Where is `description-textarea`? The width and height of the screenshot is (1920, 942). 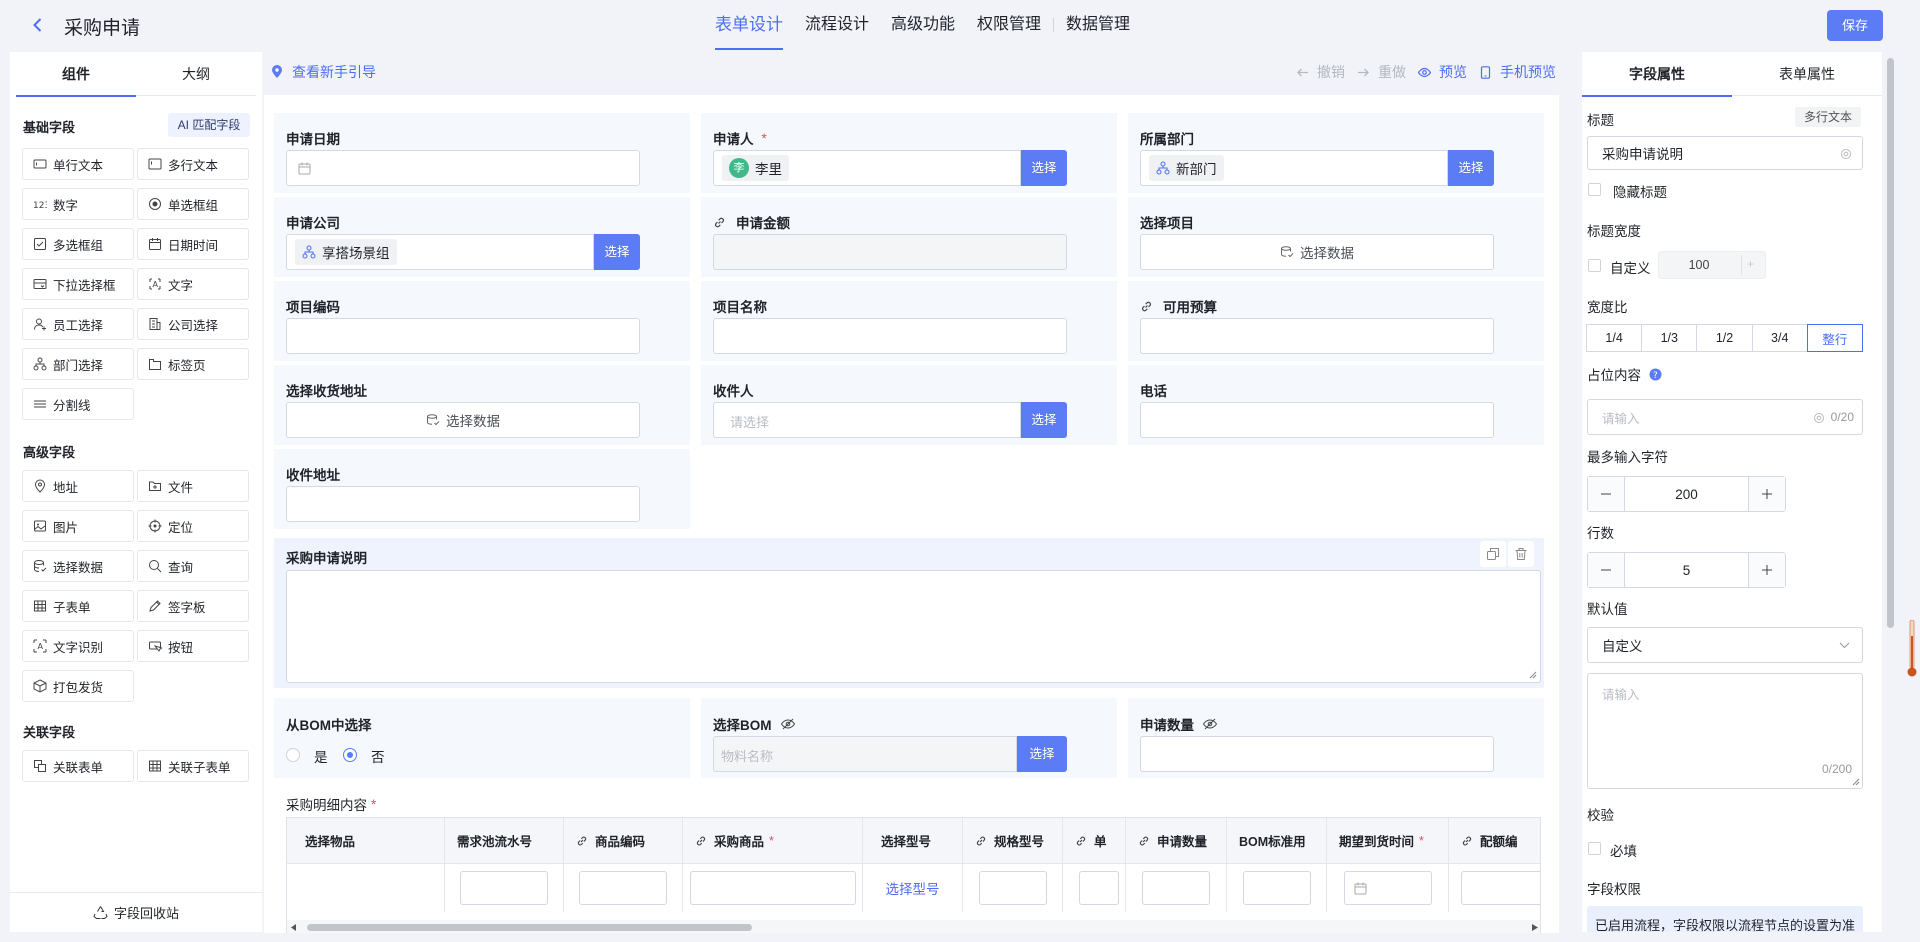 description-textarea is located at coordinates (913, 626).